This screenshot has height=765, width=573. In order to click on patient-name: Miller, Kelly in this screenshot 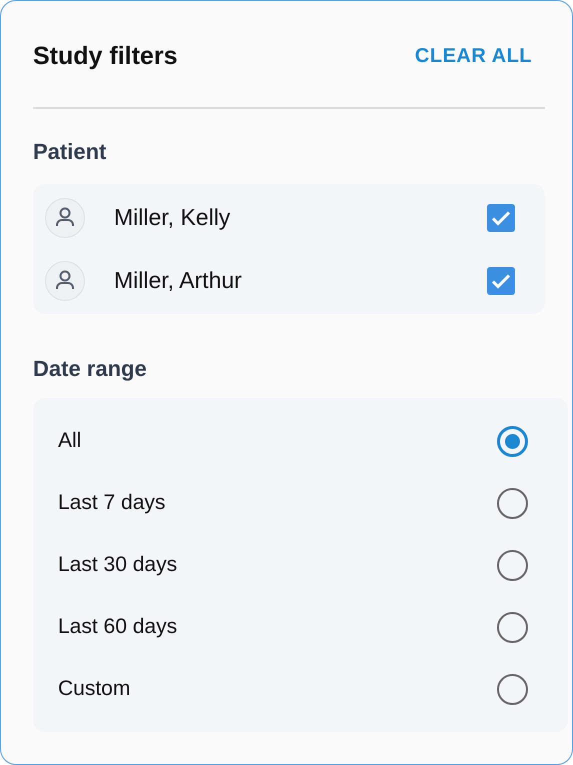, I will do `click(173, 217)`.